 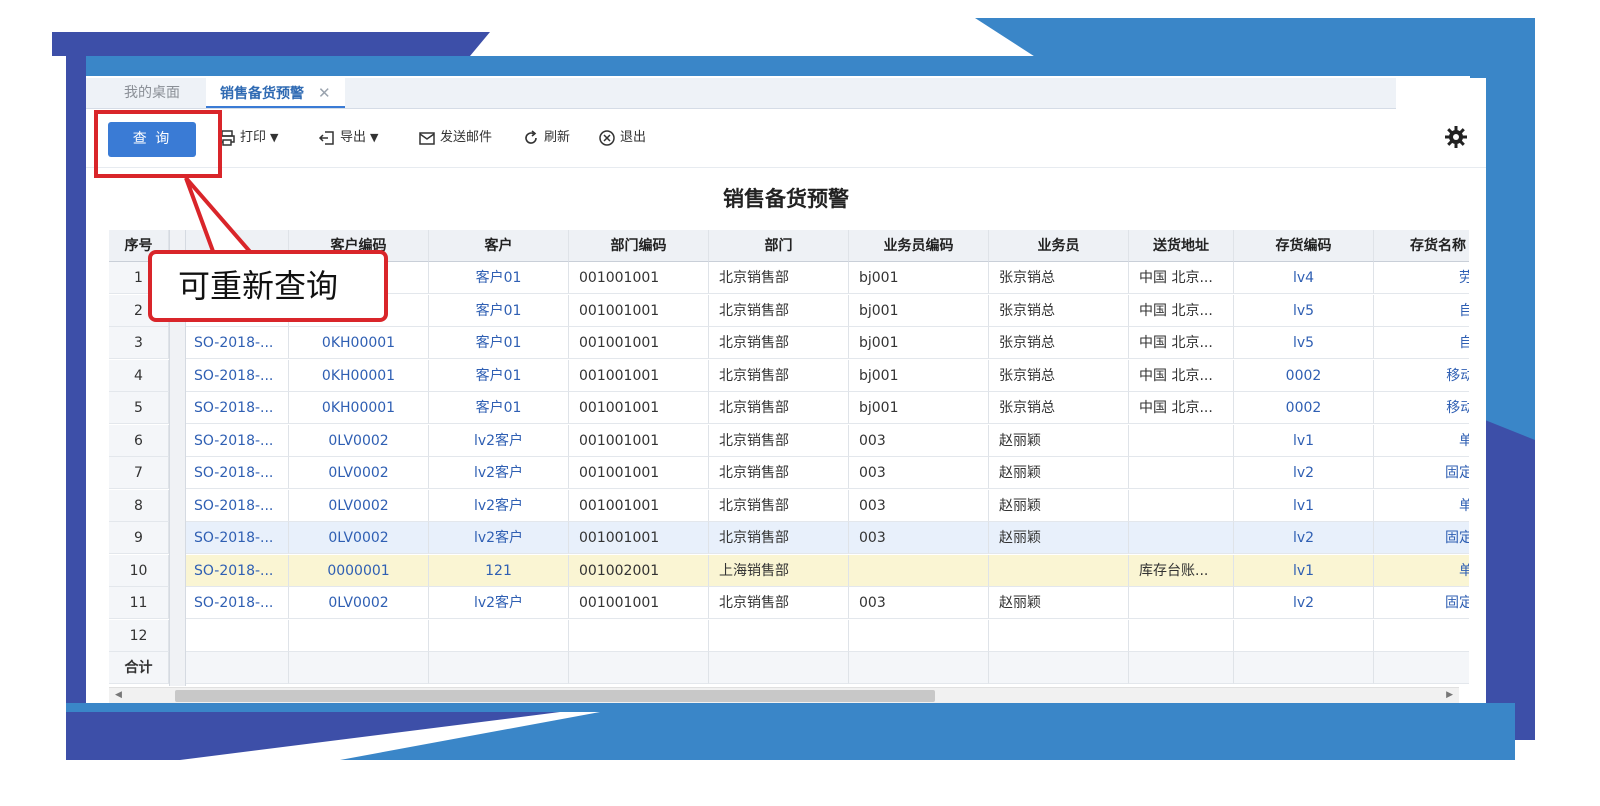 I want to click on cell-inv-code, so click(x=1304, y=635).